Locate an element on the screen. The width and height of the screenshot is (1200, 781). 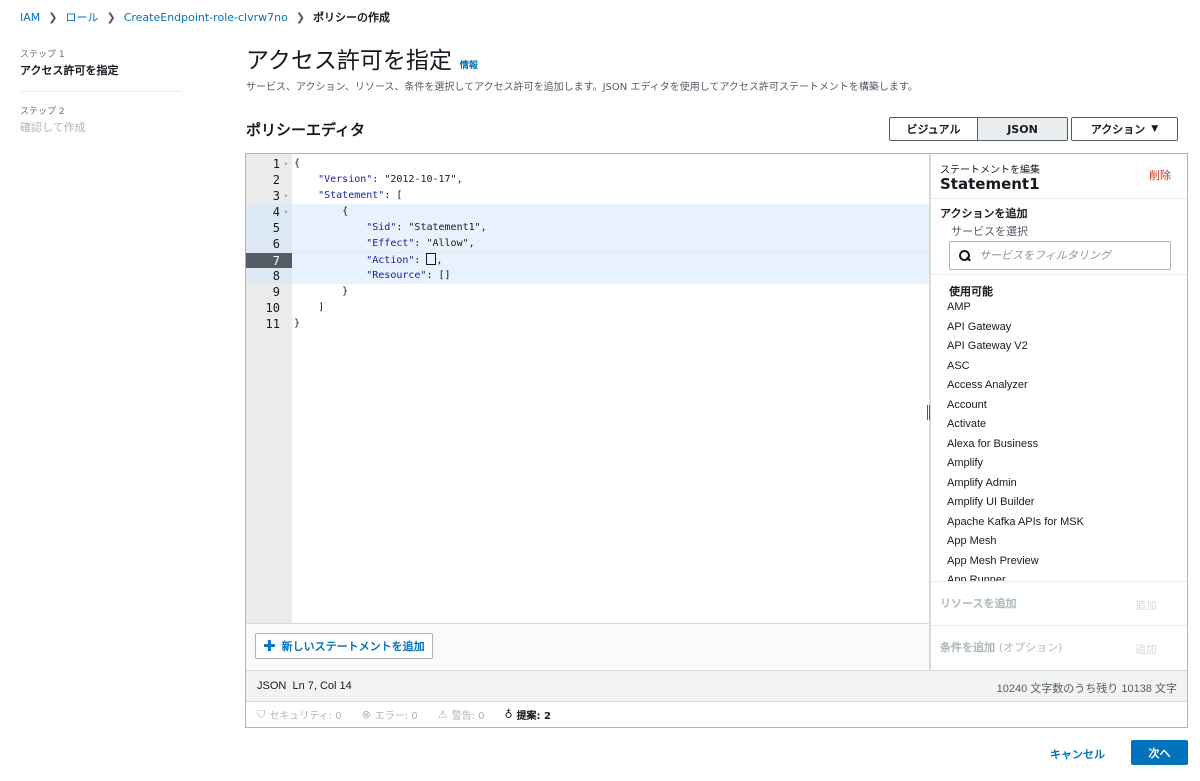
error-count: ⊗ エラー: 0 is located at coordinates (390, 714).